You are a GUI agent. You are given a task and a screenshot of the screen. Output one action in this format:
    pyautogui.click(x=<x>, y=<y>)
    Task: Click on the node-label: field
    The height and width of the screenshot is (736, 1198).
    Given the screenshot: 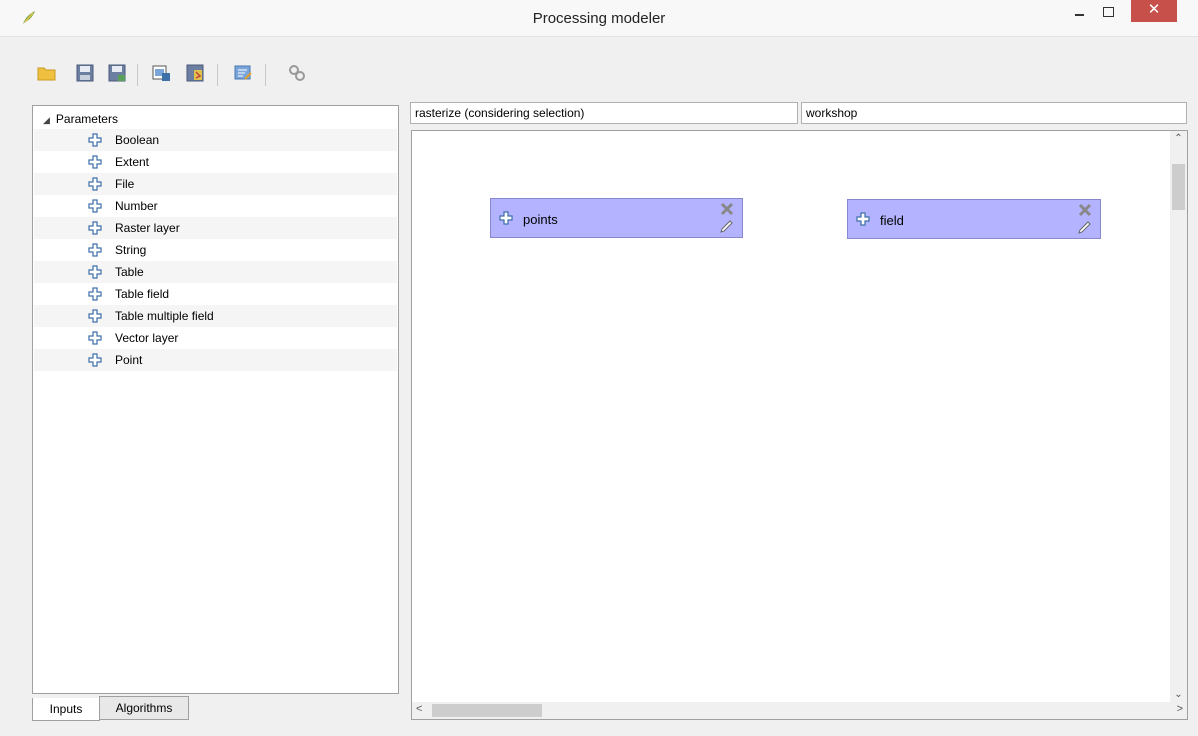 What is the action you would take?
    pyautogui.click(x=892, y=220)
    